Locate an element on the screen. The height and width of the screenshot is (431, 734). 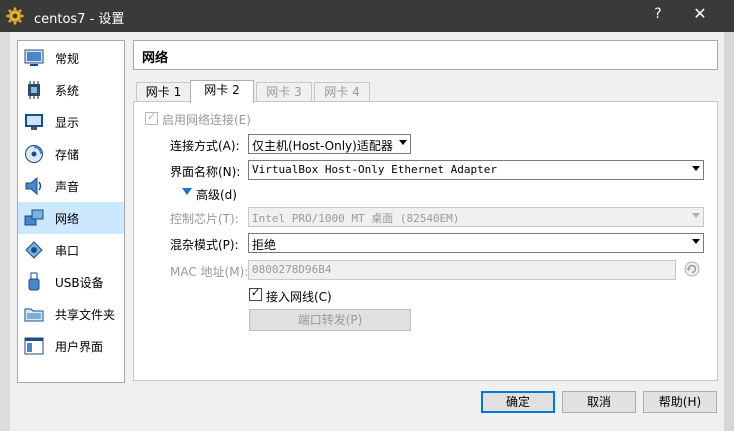
sidebar-item-label: 网络 is located at coordinates (67, 219).